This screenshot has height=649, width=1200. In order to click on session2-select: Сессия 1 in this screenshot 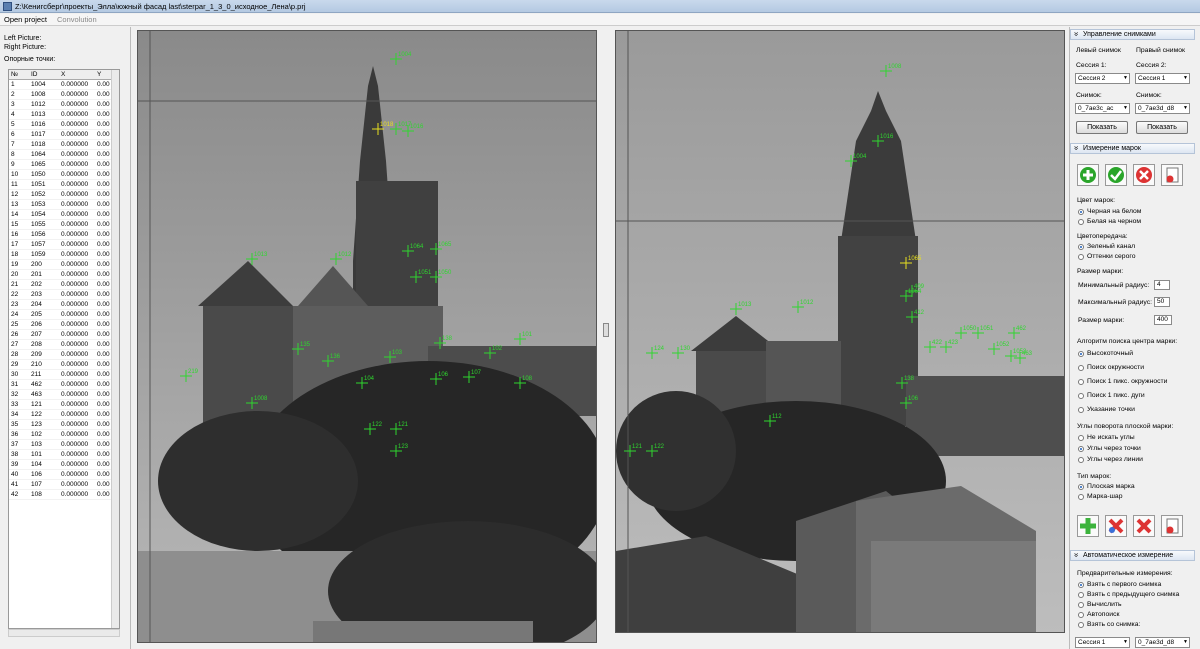, I will do `click(1162, 78)`.